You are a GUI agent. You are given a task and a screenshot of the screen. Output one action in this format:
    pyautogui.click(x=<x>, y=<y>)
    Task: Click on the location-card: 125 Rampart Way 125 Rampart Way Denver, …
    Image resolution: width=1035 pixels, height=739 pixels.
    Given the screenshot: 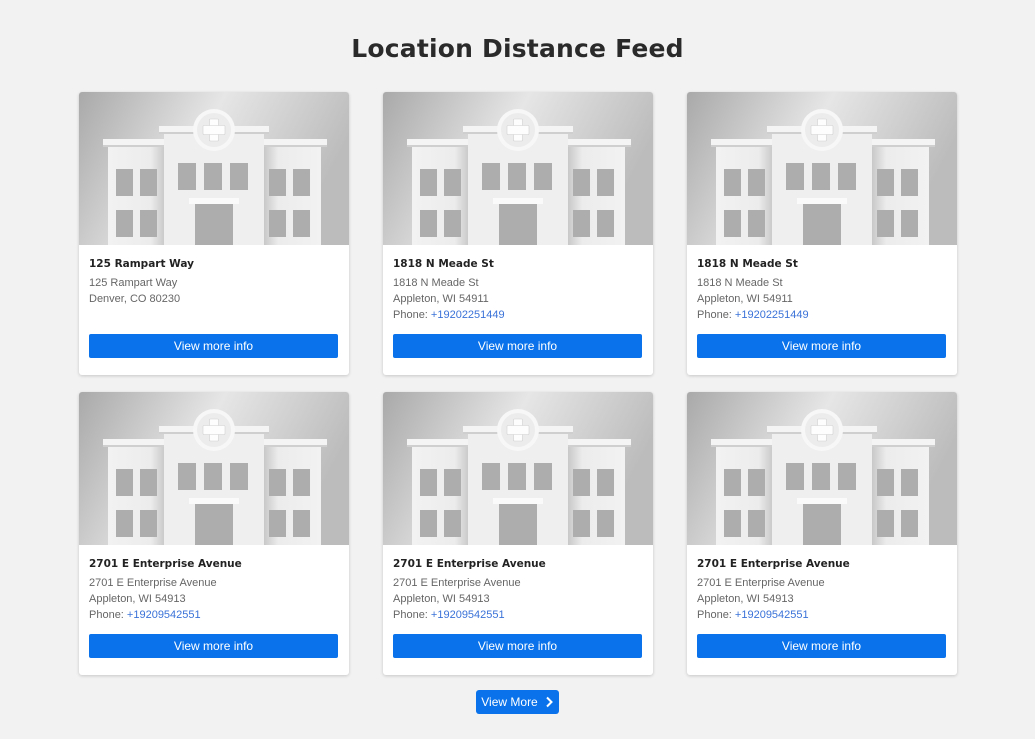 What is the action you would take?
    pyautogui.click(x=214, y=233)
    